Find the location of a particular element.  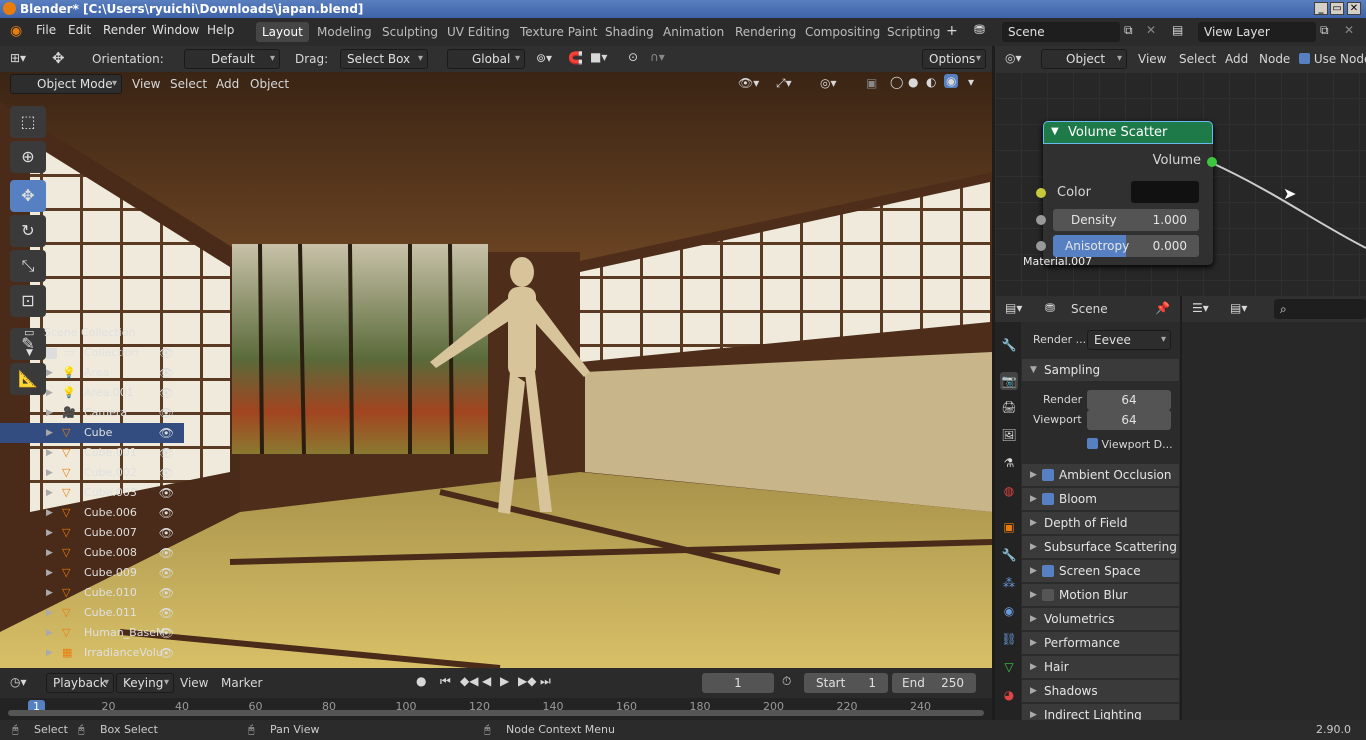

collection-row: ▼ ▭ Collection 👁 is located at coordinates (92, 353).